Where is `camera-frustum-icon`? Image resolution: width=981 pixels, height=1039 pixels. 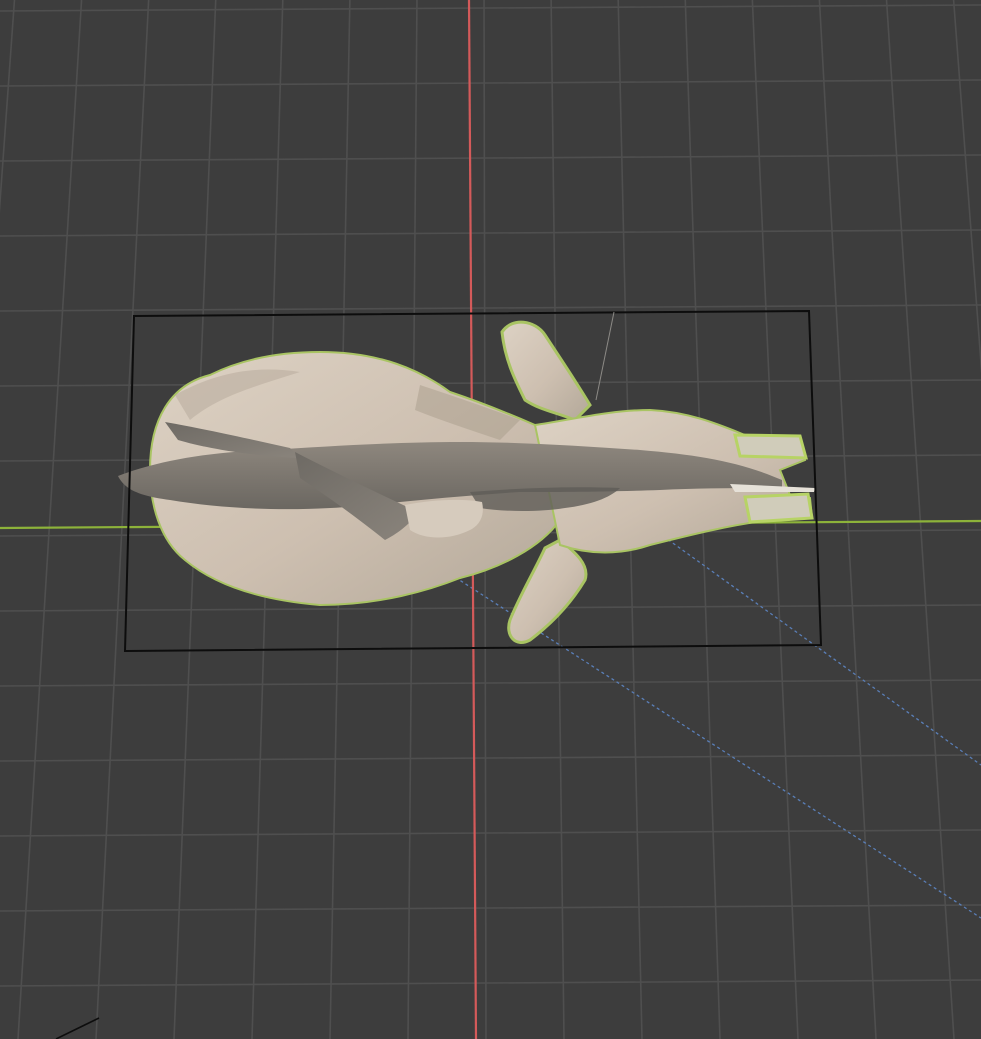
camera-frustum-icon is located at coordinates (77, 1028).